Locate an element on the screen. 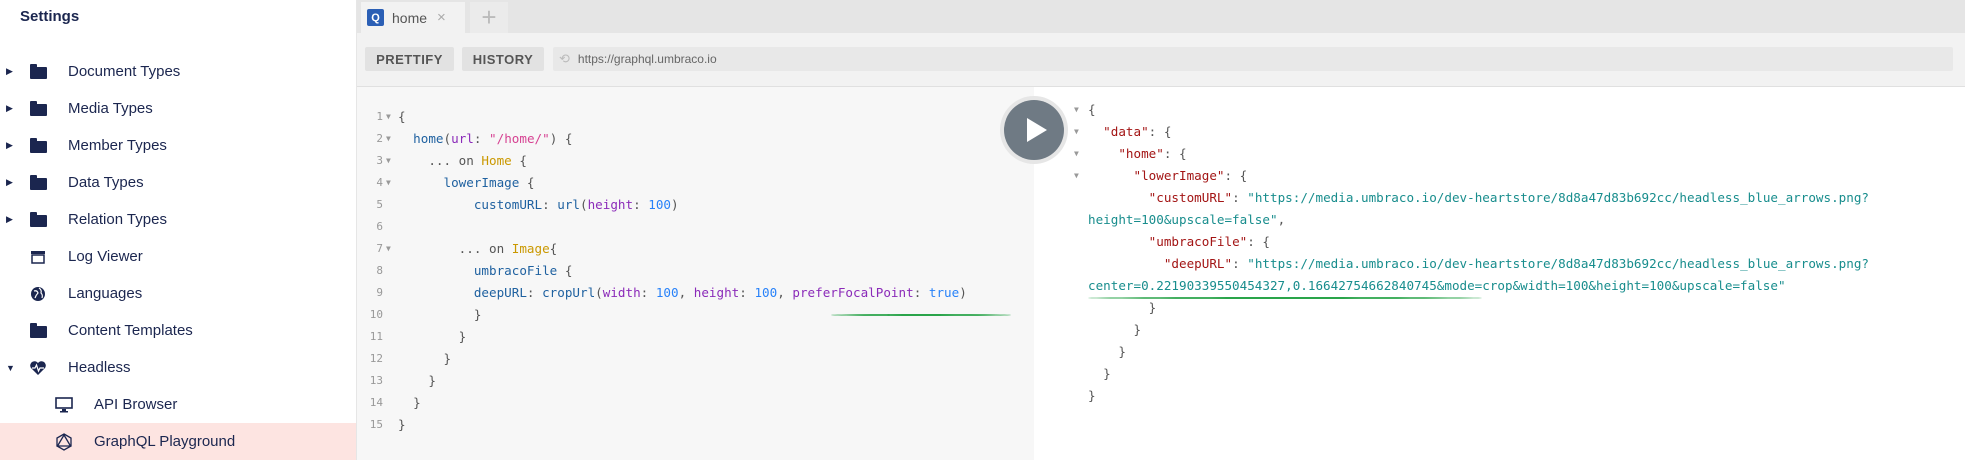 This screenshot has width=1965, height=460. code-line: ... on Image{ is located at coordinates (478, 248).